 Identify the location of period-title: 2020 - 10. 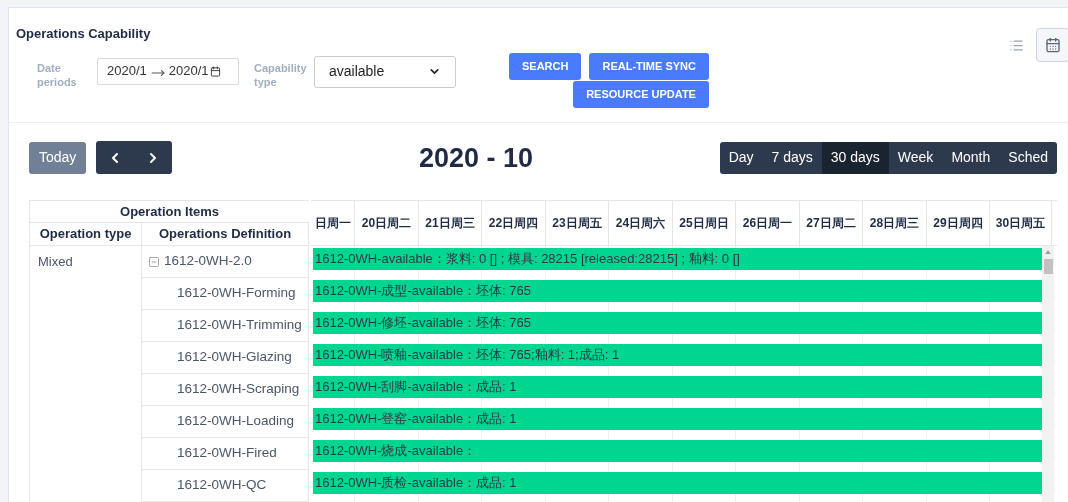
(476, 158).